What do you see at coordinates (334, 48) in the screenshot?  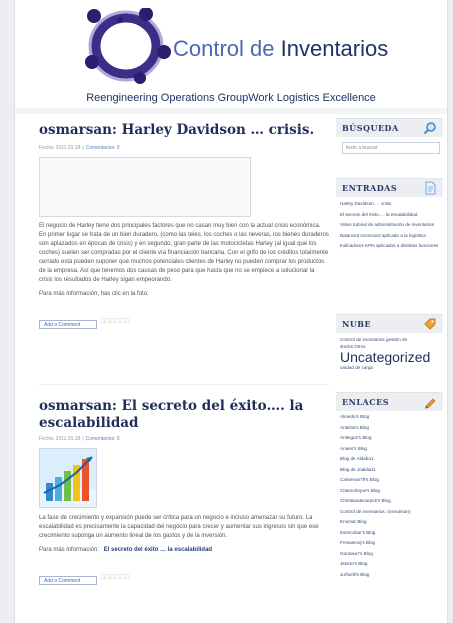 I see `site-title-part2: Inventarios` at bounding box center [334, 48].